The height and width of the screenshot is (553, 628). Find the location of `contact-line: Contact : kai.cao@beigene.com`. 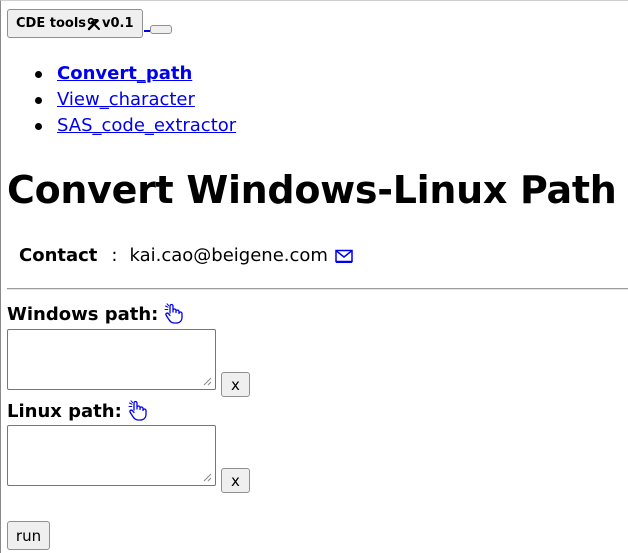

contact-line: Contact : kai.cao@beigene.com is located at coordinates (186, 255).